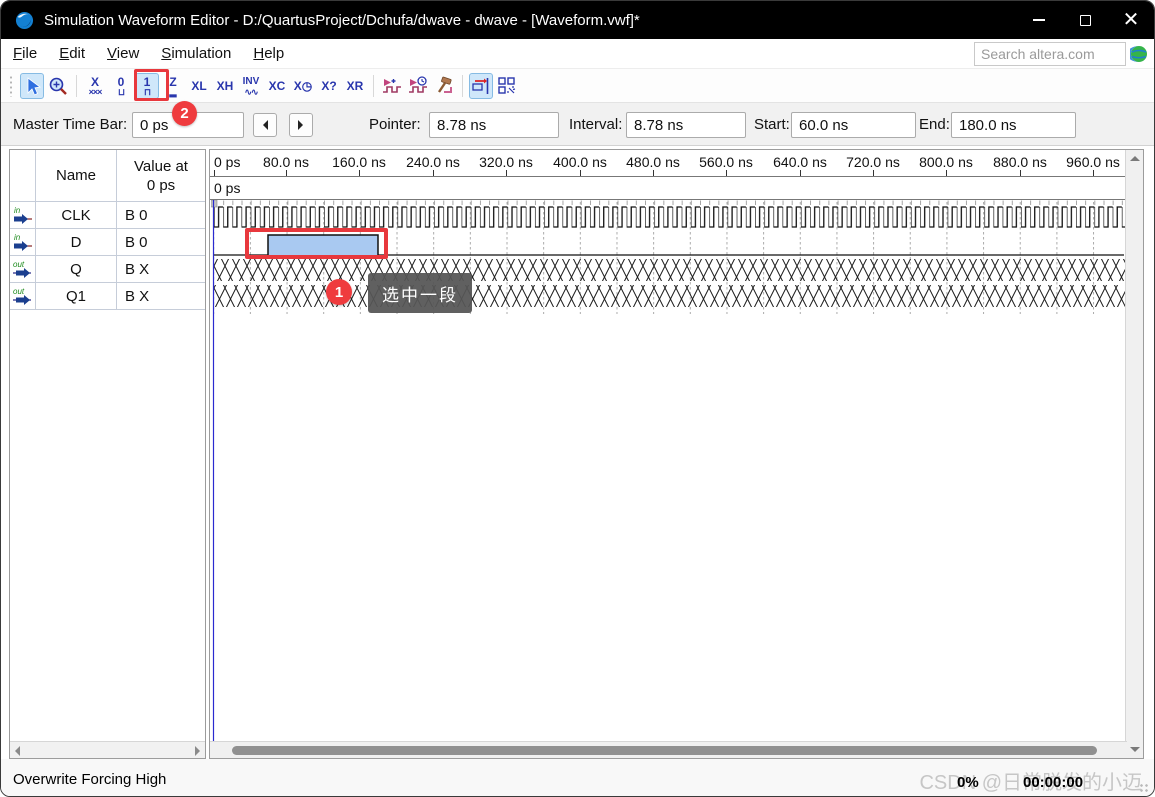 Image resolution: width=1155 pixels, height=797 pixels. What do you see at coordinates (76, 215) in the screenshot?
I see `signal-name: CLK` at bounding box center [76, 215].